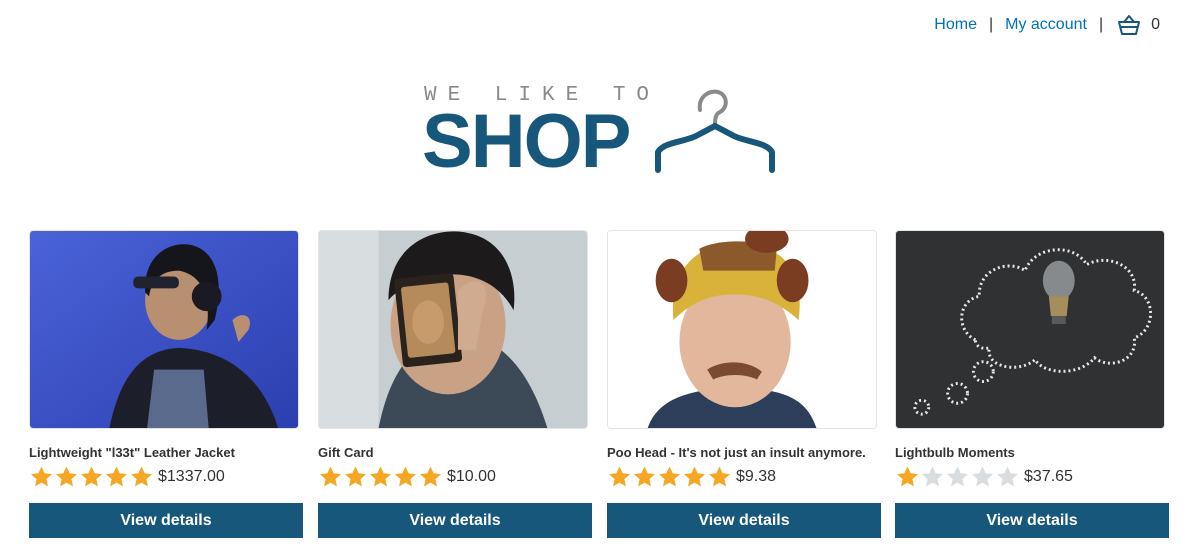 Image resolution: width=1194 pixels, height=559 pixels. Describe the element at coordinates (1155, 24) in the screenshot. I see `cart-count: 0` at that location.